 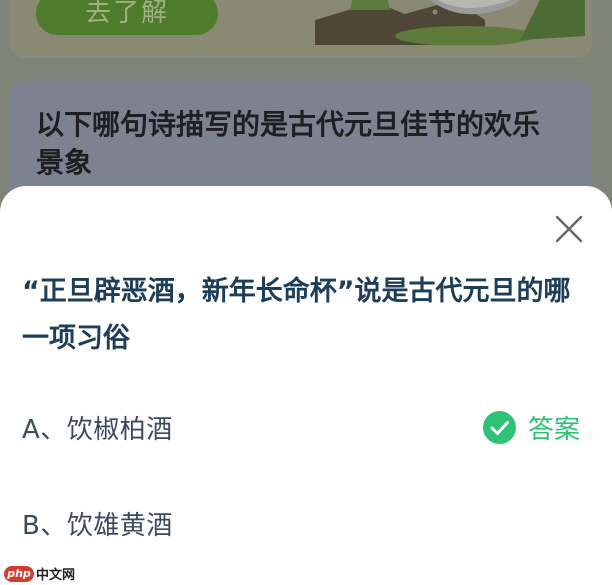 What do you see at coordinates (97, 429) in the screenshot?
I see `option-a-label: A、饮椒柏酒` at bounding box center [97, 429].